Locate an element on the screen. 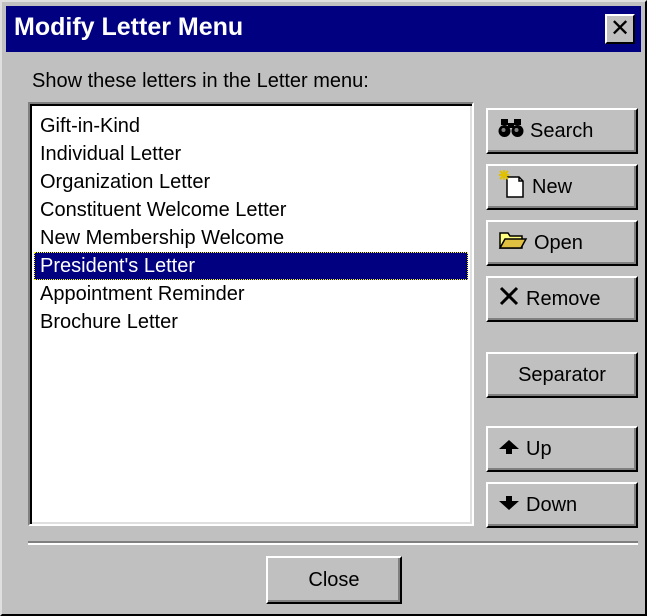 The image size is (647, 616). close-button-label: Close is located at coordinates (334, 579).